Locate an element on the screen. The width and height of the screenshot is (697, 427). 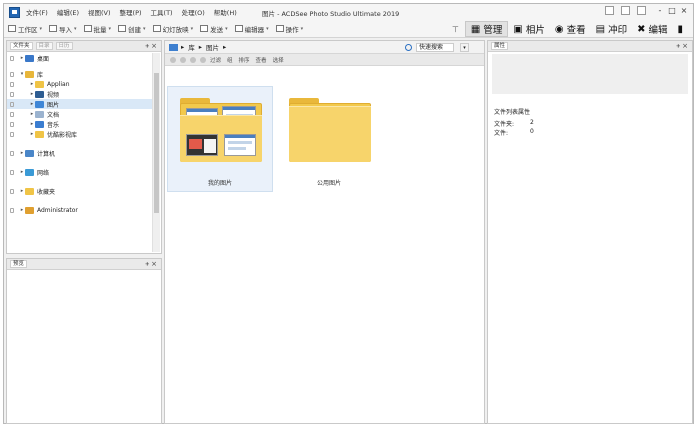
breadcrumb-sep: ▸ is located at coordinates (183, 47).